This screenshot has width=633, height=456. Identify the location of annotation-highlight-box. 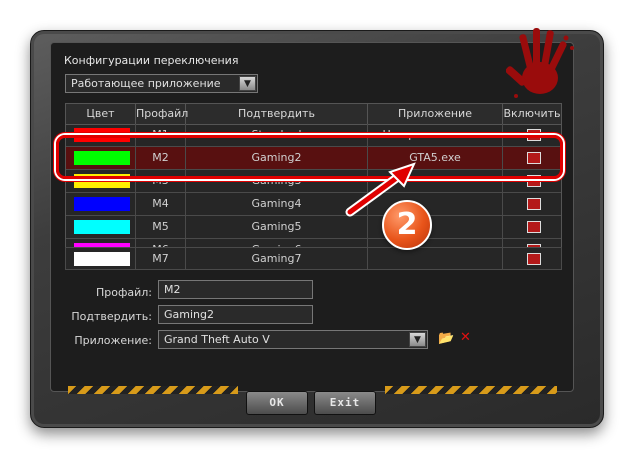
(309, 157).